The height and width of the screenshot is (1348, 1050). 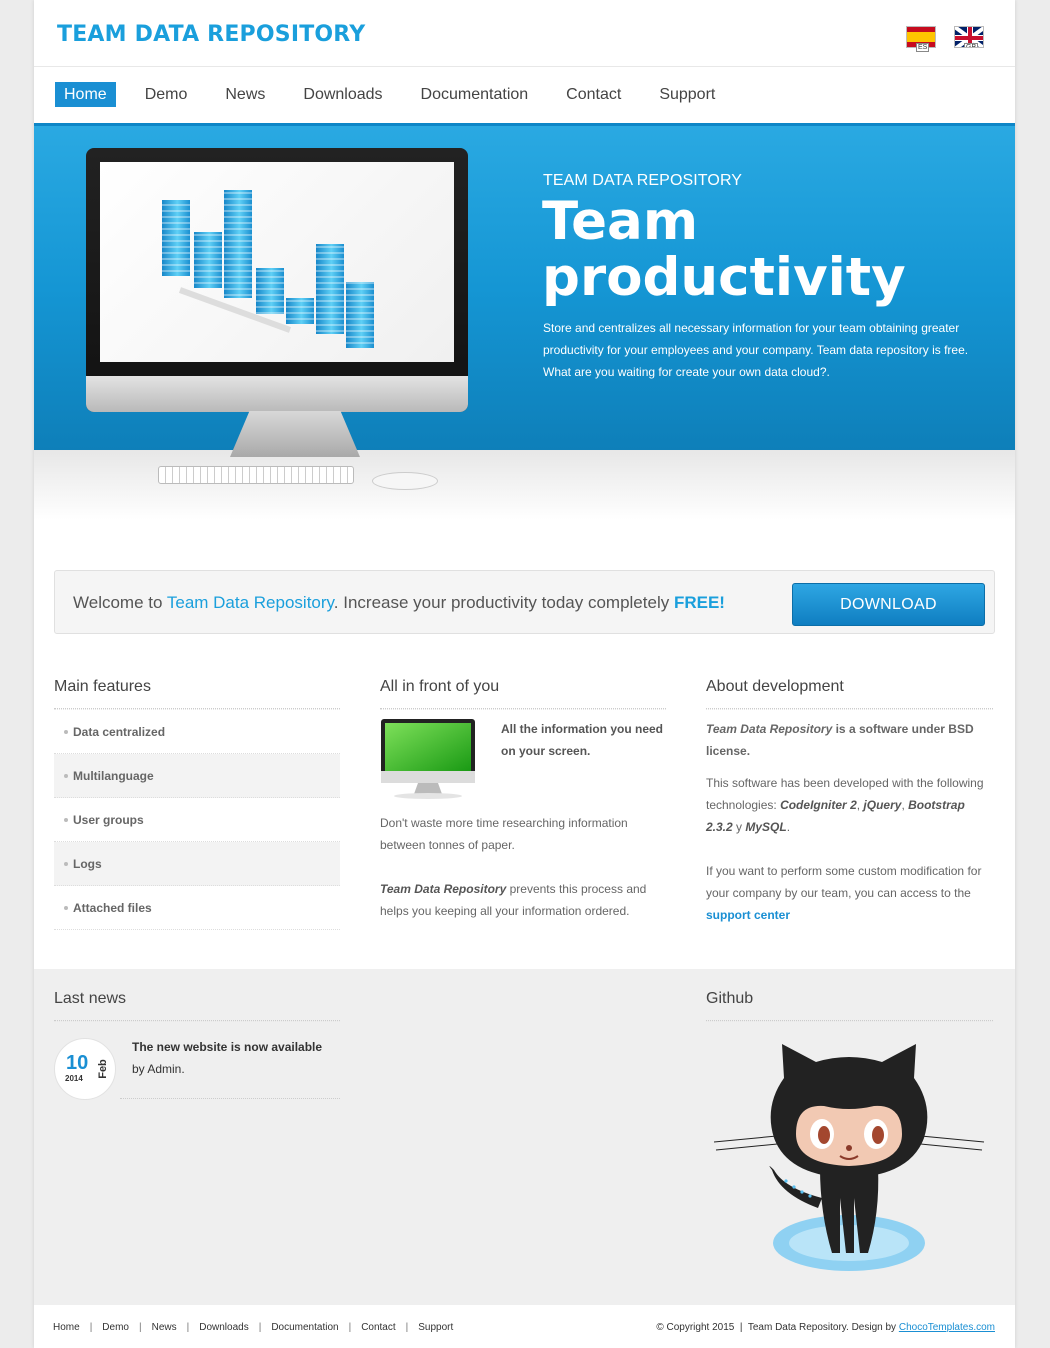 What do you see at coordinates (90, 998) in the screenshot?
I see `news-section-title: Last news` at bounding box center [90, 998].